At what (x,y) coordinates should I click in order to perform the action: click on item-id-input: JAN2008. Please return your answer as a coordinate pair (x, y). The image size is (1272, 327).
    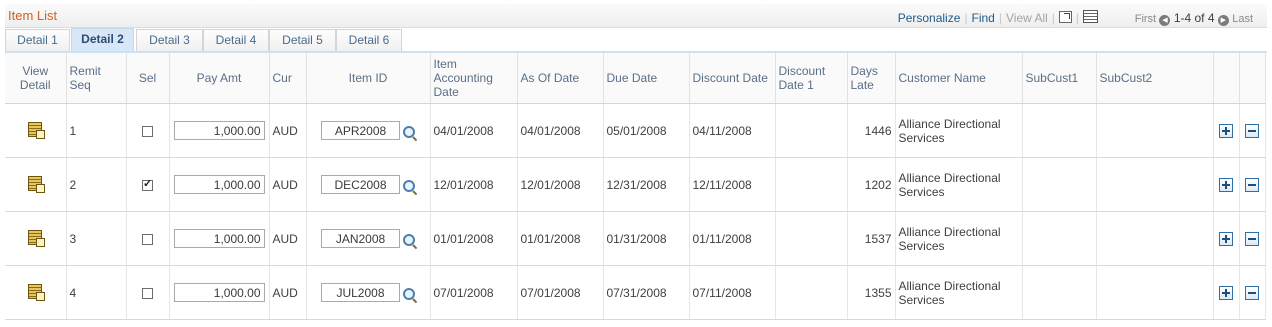
    Looking at the image, I should click on (360, 238).